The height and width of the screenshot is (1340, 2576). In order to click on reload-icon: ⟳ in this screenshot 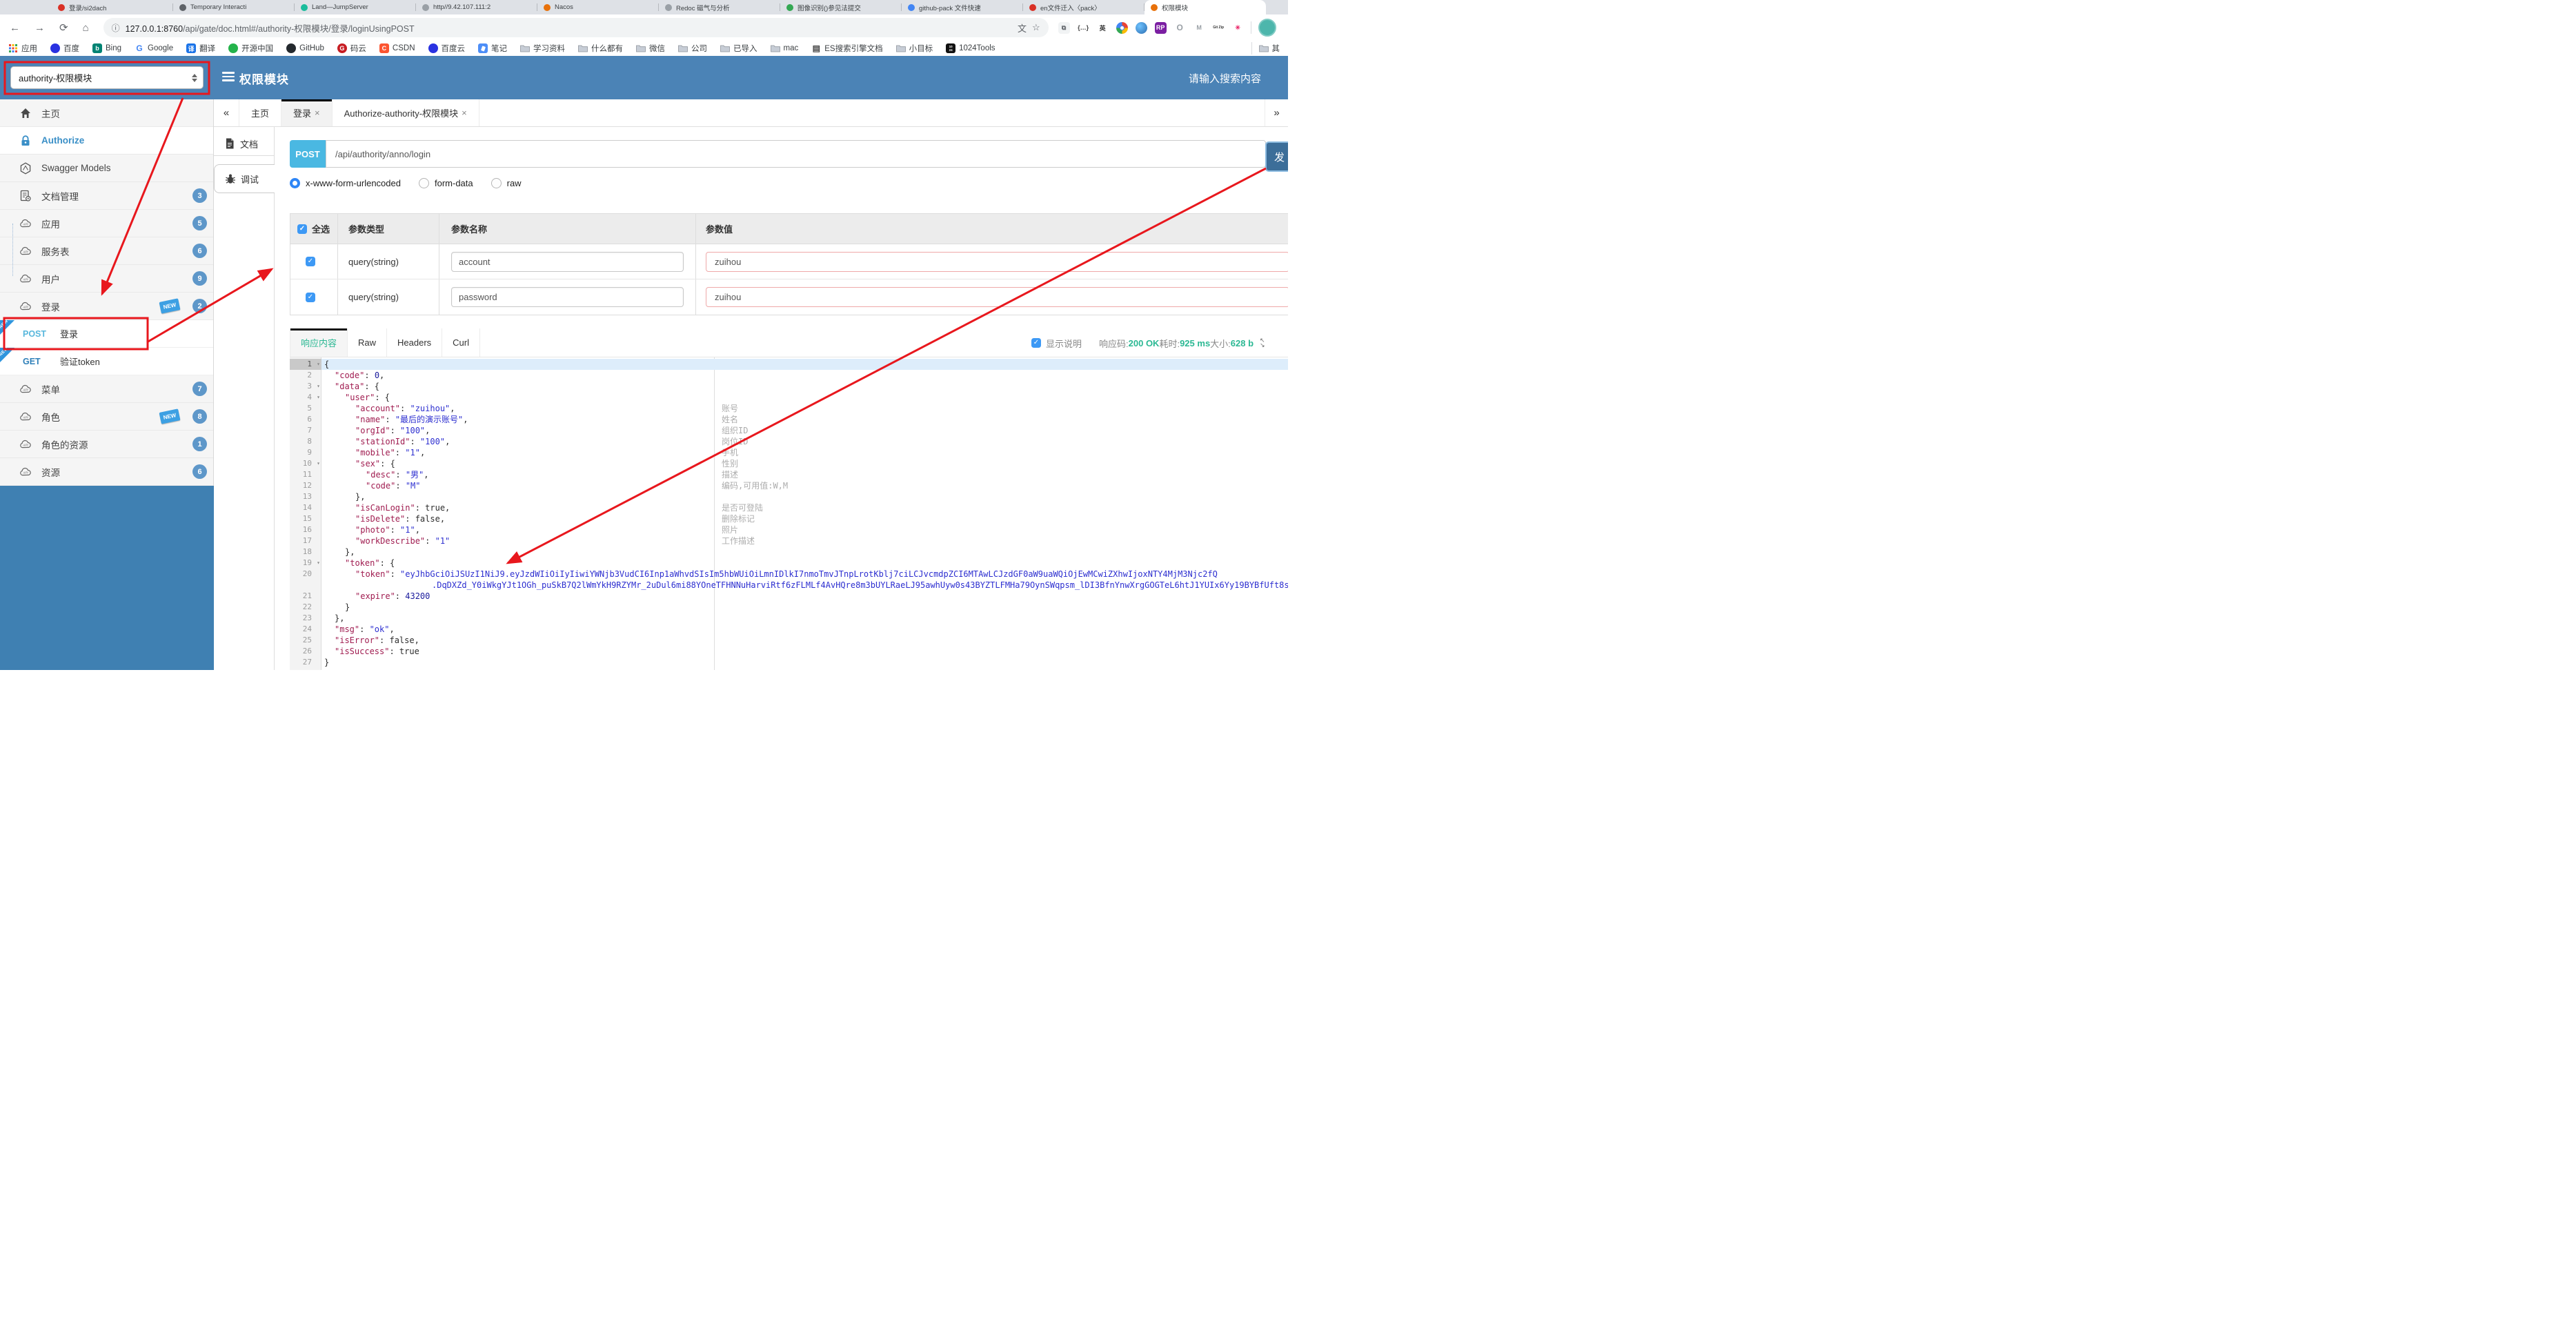, I will do `click(63, 27)`.